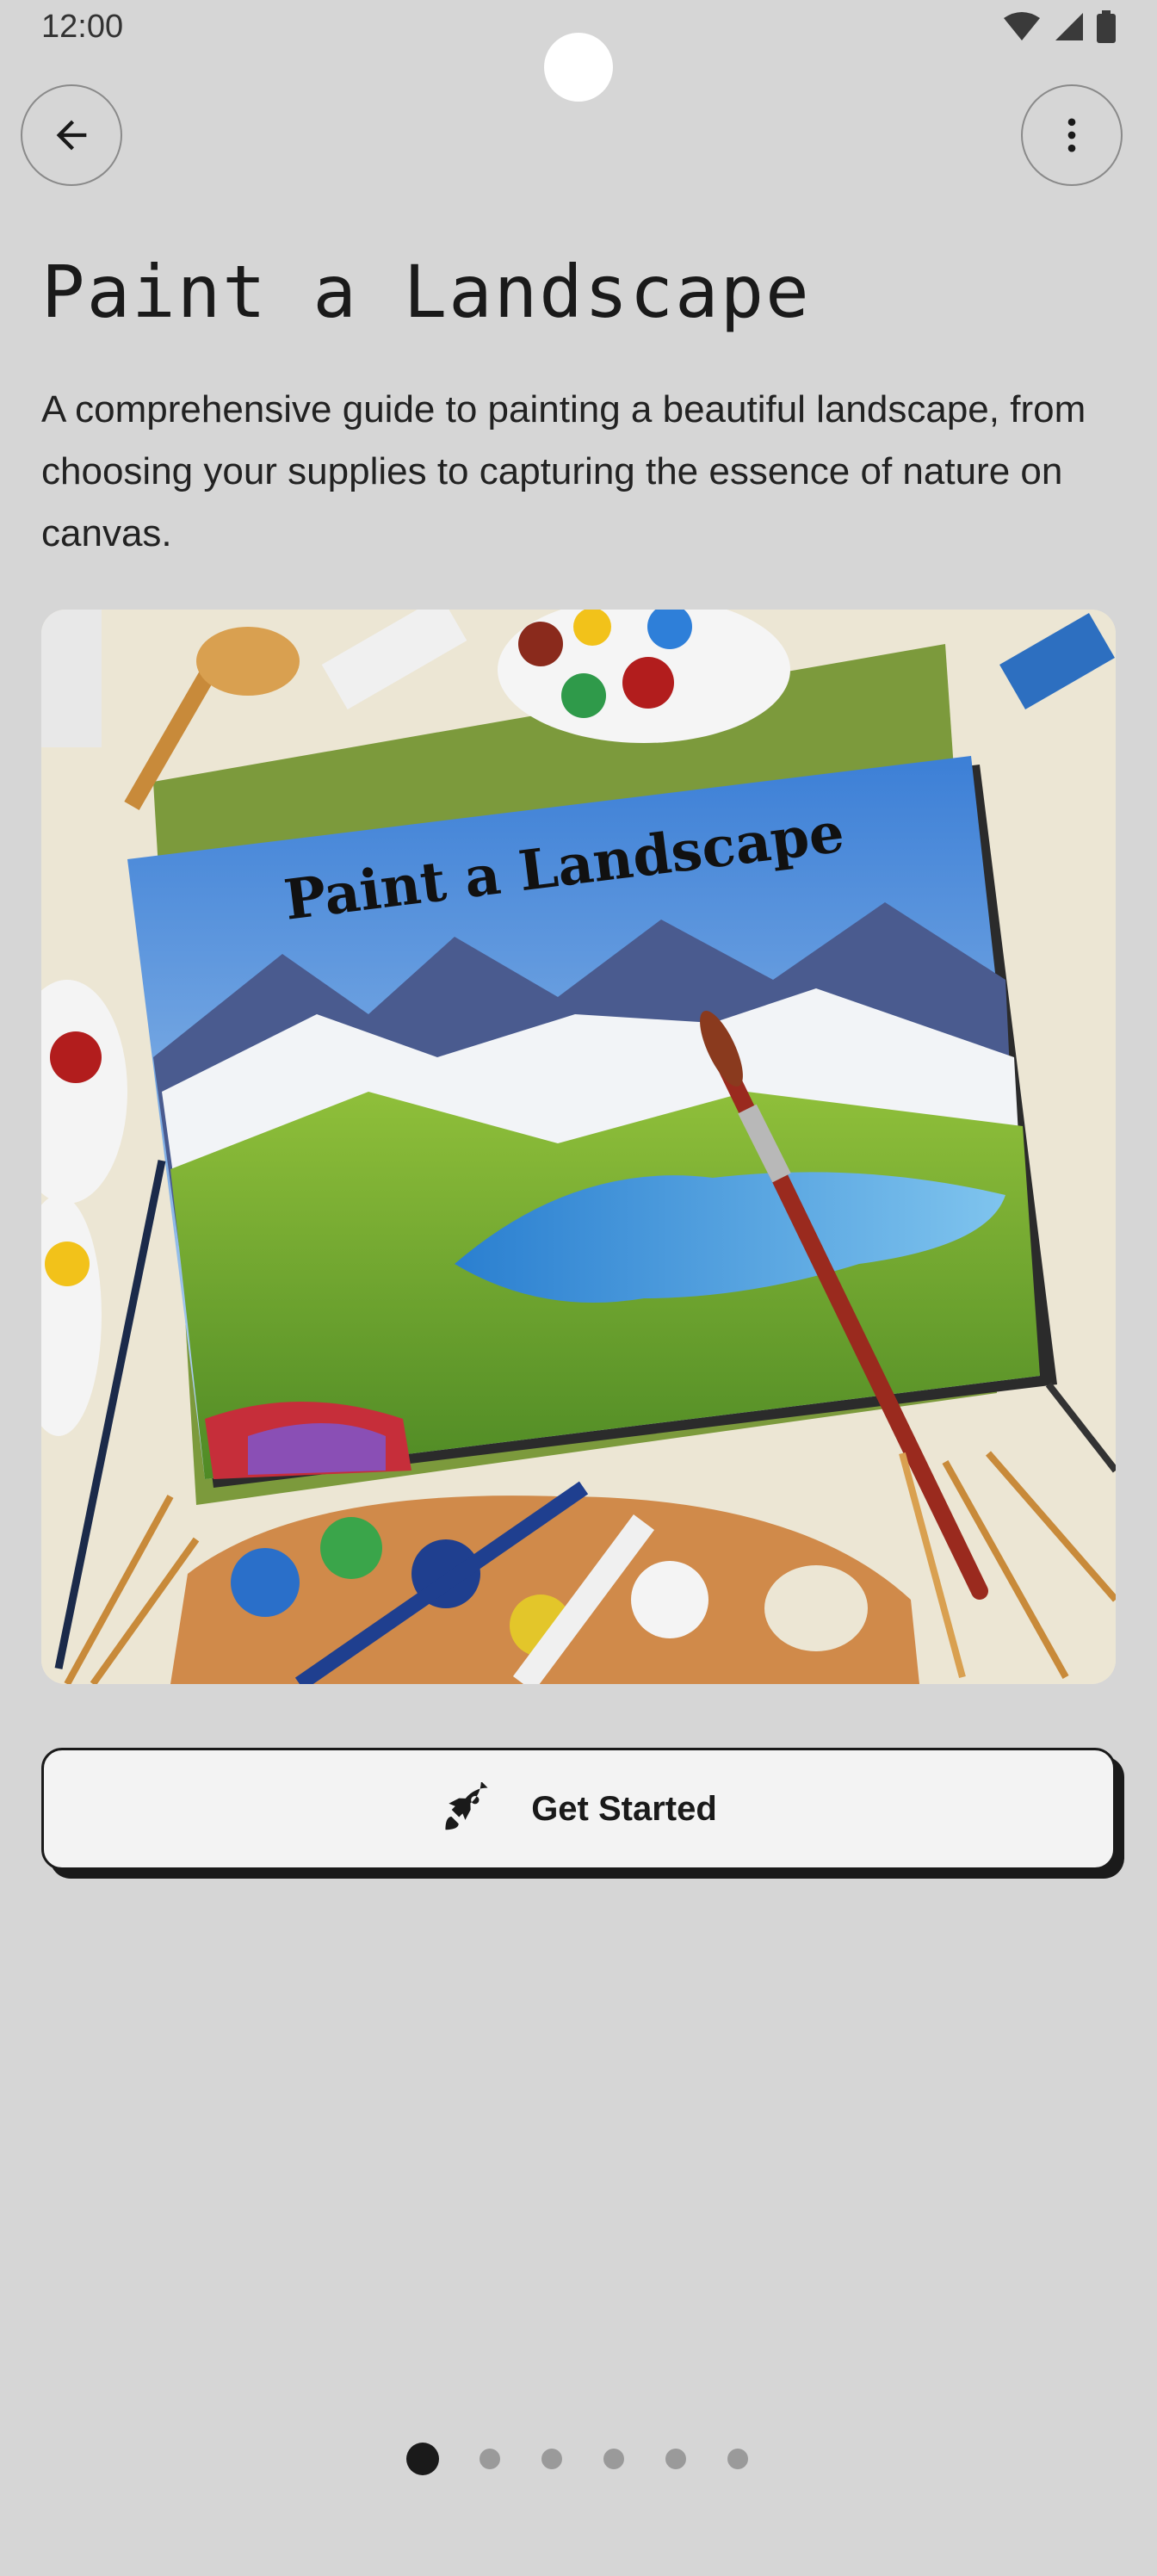 The height and width of the screenshot is (2576, 1157). Describe the element at coordinates (467, 1806) in the screenshot. I see `rocket-icon` at that location.